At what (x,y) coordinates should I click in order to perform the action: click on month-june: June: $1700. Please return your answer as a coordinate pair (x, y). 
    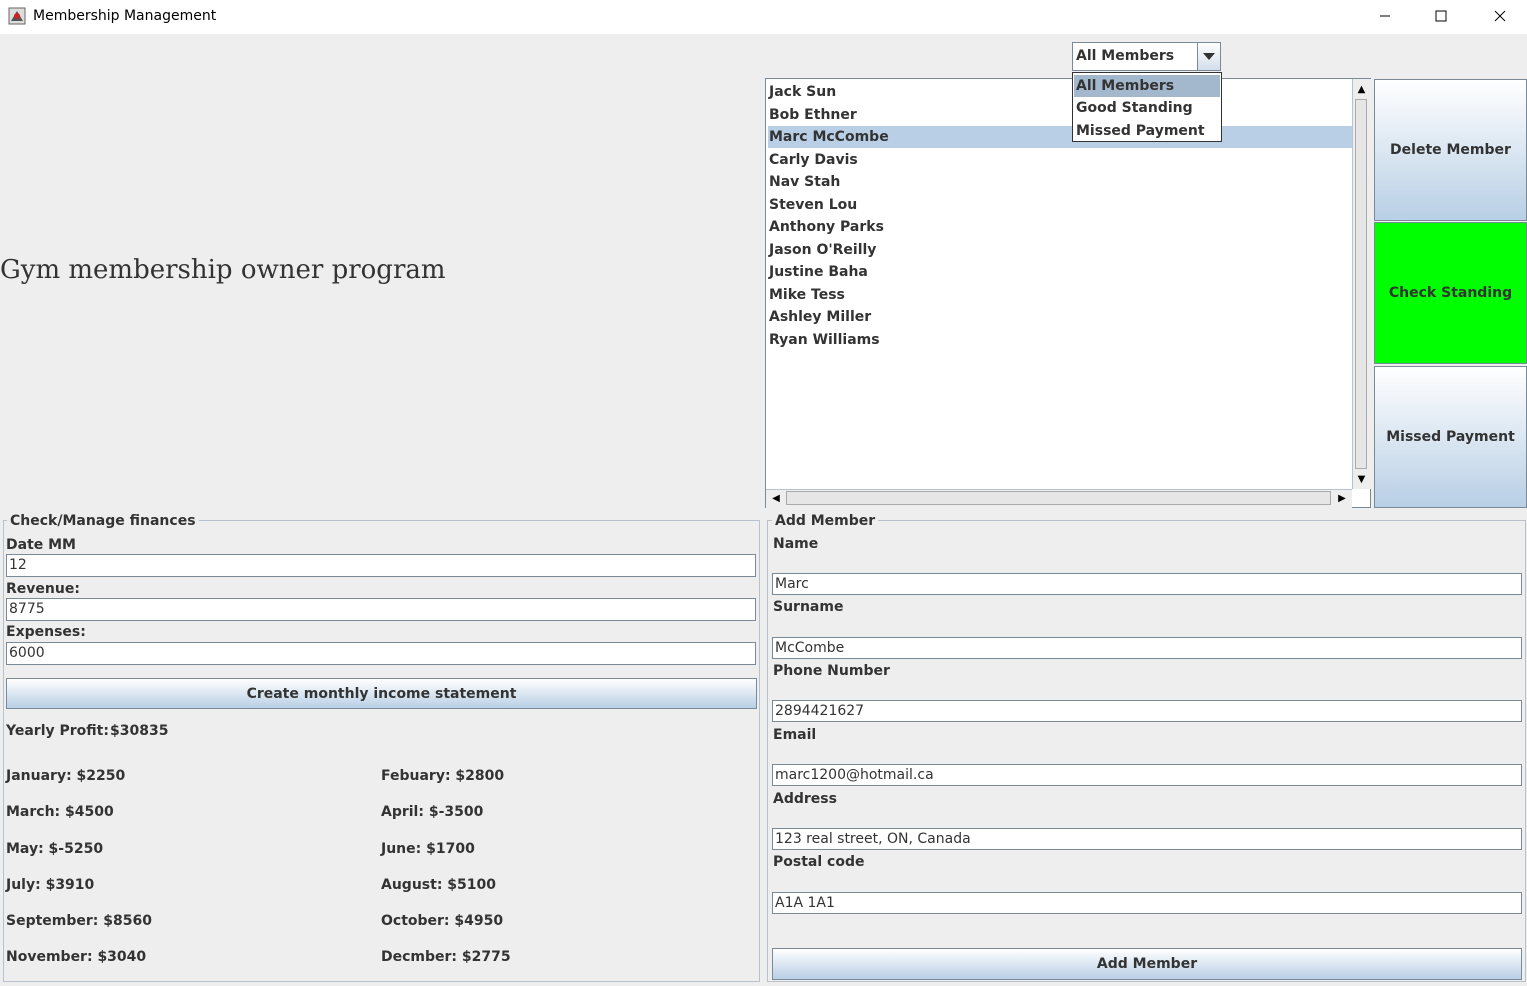
    Looking at the image, I should click on (428, 849).